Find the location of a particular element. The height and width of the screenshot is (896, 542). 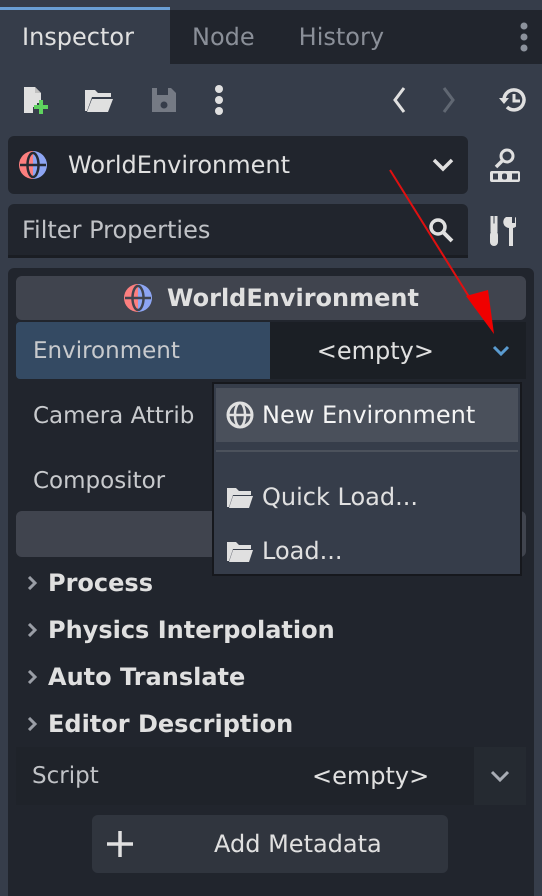

dropdown-button is located at coordinates (500, 776).